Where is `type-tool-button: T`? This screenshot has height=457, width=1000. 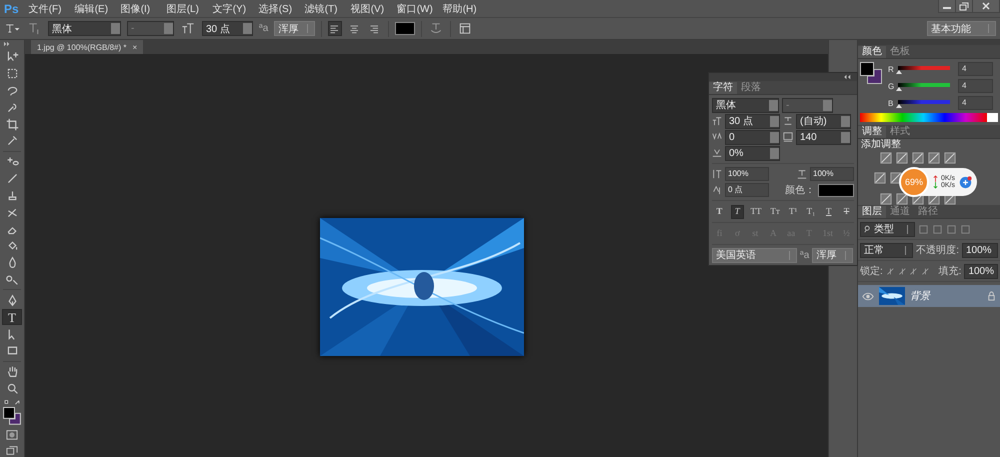
type-tool-button: T is located at coordinates (12, 317).